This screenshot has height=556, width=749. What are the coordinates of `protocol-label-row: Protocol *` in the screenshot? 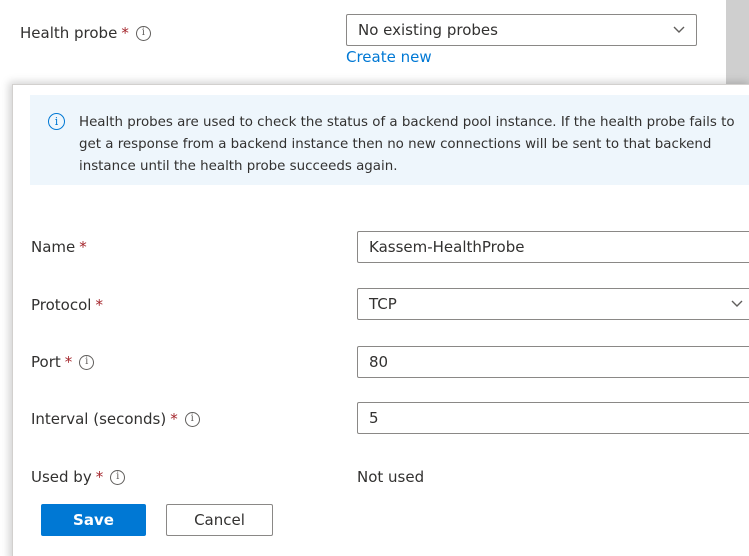 It's located at (67, 305).